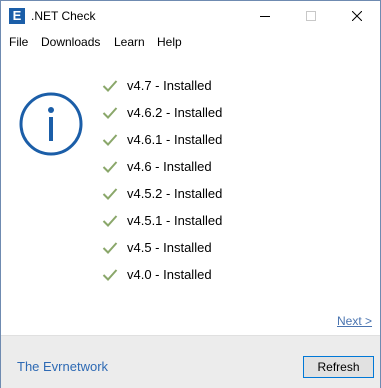 The height and width of the screenshot is (388, 381). What do you see at coordinates (169, 274) in the screenshot?
I see `version-label: v4.0 - Installed` at bounding box center [169, 274].